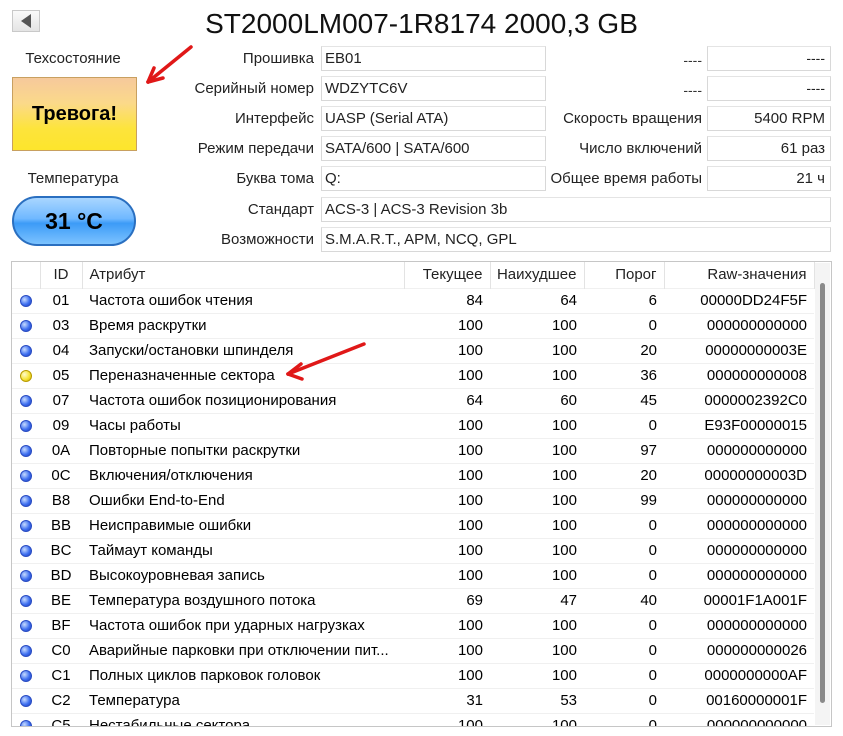  What do you see at coordinates (74, 221) in the screenshot?
I see `temperature-badge: 31 °C` at bounding box center [74, 221].